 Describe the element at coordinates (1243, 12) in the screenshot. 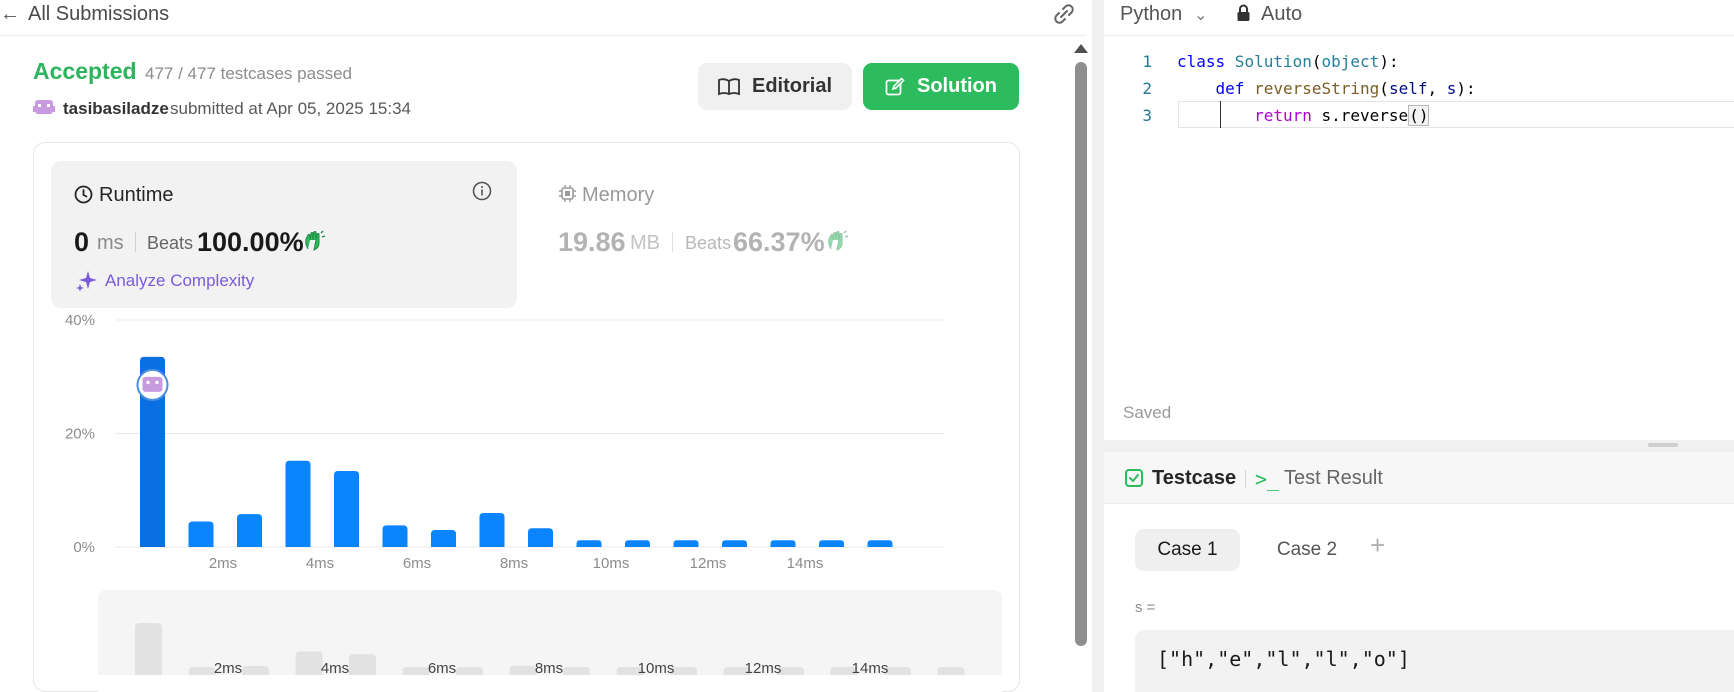

I see `lock-icon` at that location.